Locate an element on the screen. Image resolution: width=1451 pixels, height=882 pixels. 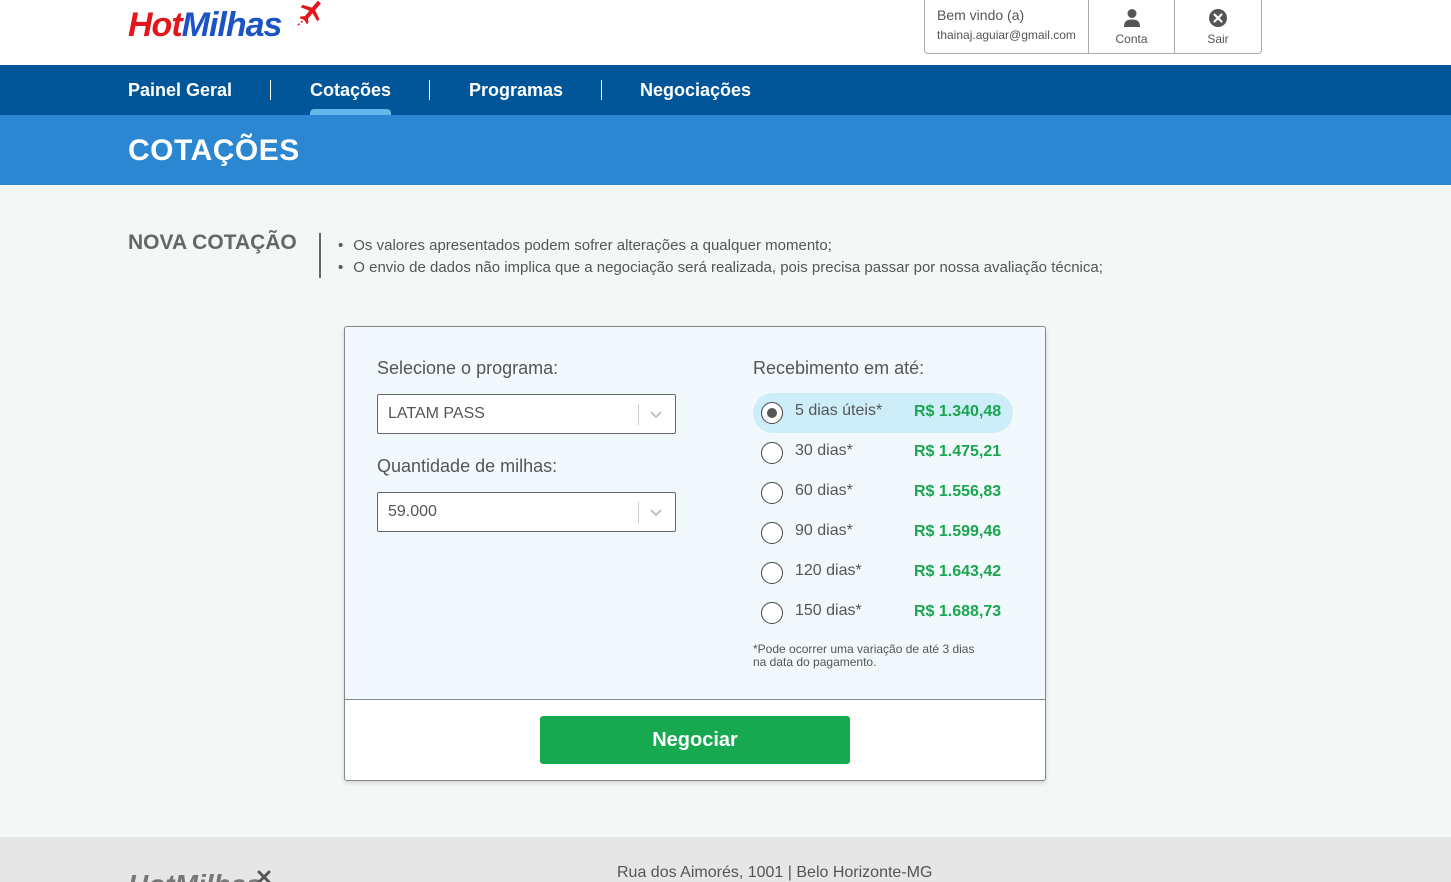
disclaimer-line: na data do pagamento. is located at coordinates (815, 662).